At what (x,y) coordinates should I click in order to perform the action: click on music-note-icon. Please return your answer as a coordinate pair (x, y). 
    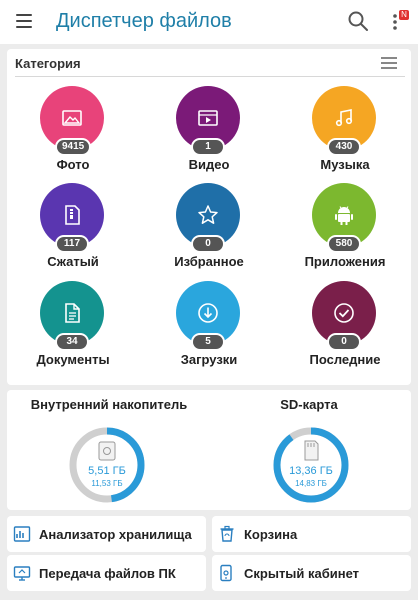
    Looking at the image, I should click on (344, 118).